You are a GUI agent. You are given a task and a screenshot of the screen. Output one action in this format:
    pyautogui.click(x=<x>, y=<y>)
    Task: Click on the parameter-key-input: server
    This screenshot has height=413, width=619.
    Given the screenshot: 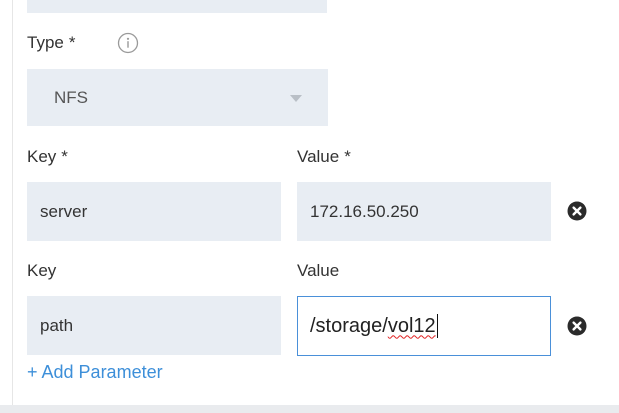 What is the action you would take?
    pyautogui.click(x=154, y=211)
    